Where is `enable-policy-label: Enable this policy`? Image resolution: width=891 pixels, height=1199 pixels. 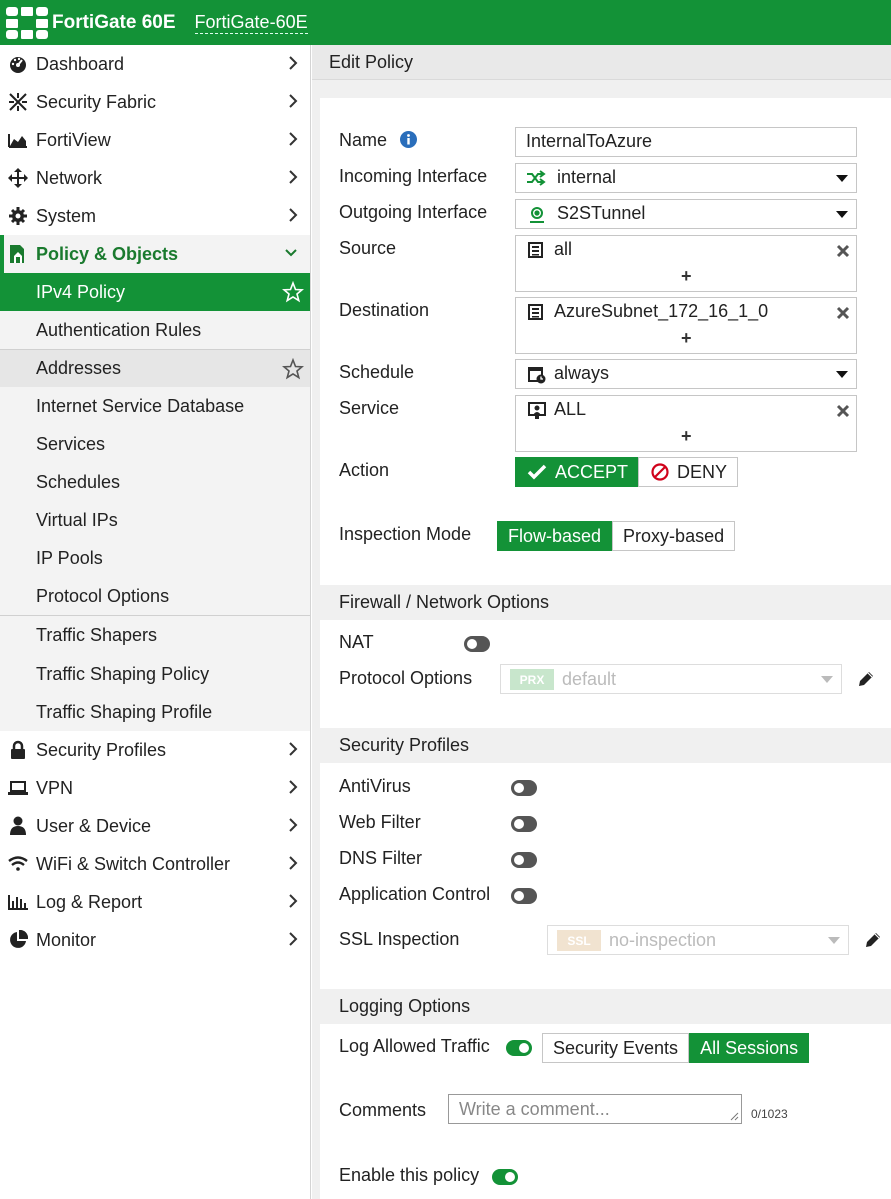
enable-policy-label: Enable this policy is located at coordinates (409, 1175).